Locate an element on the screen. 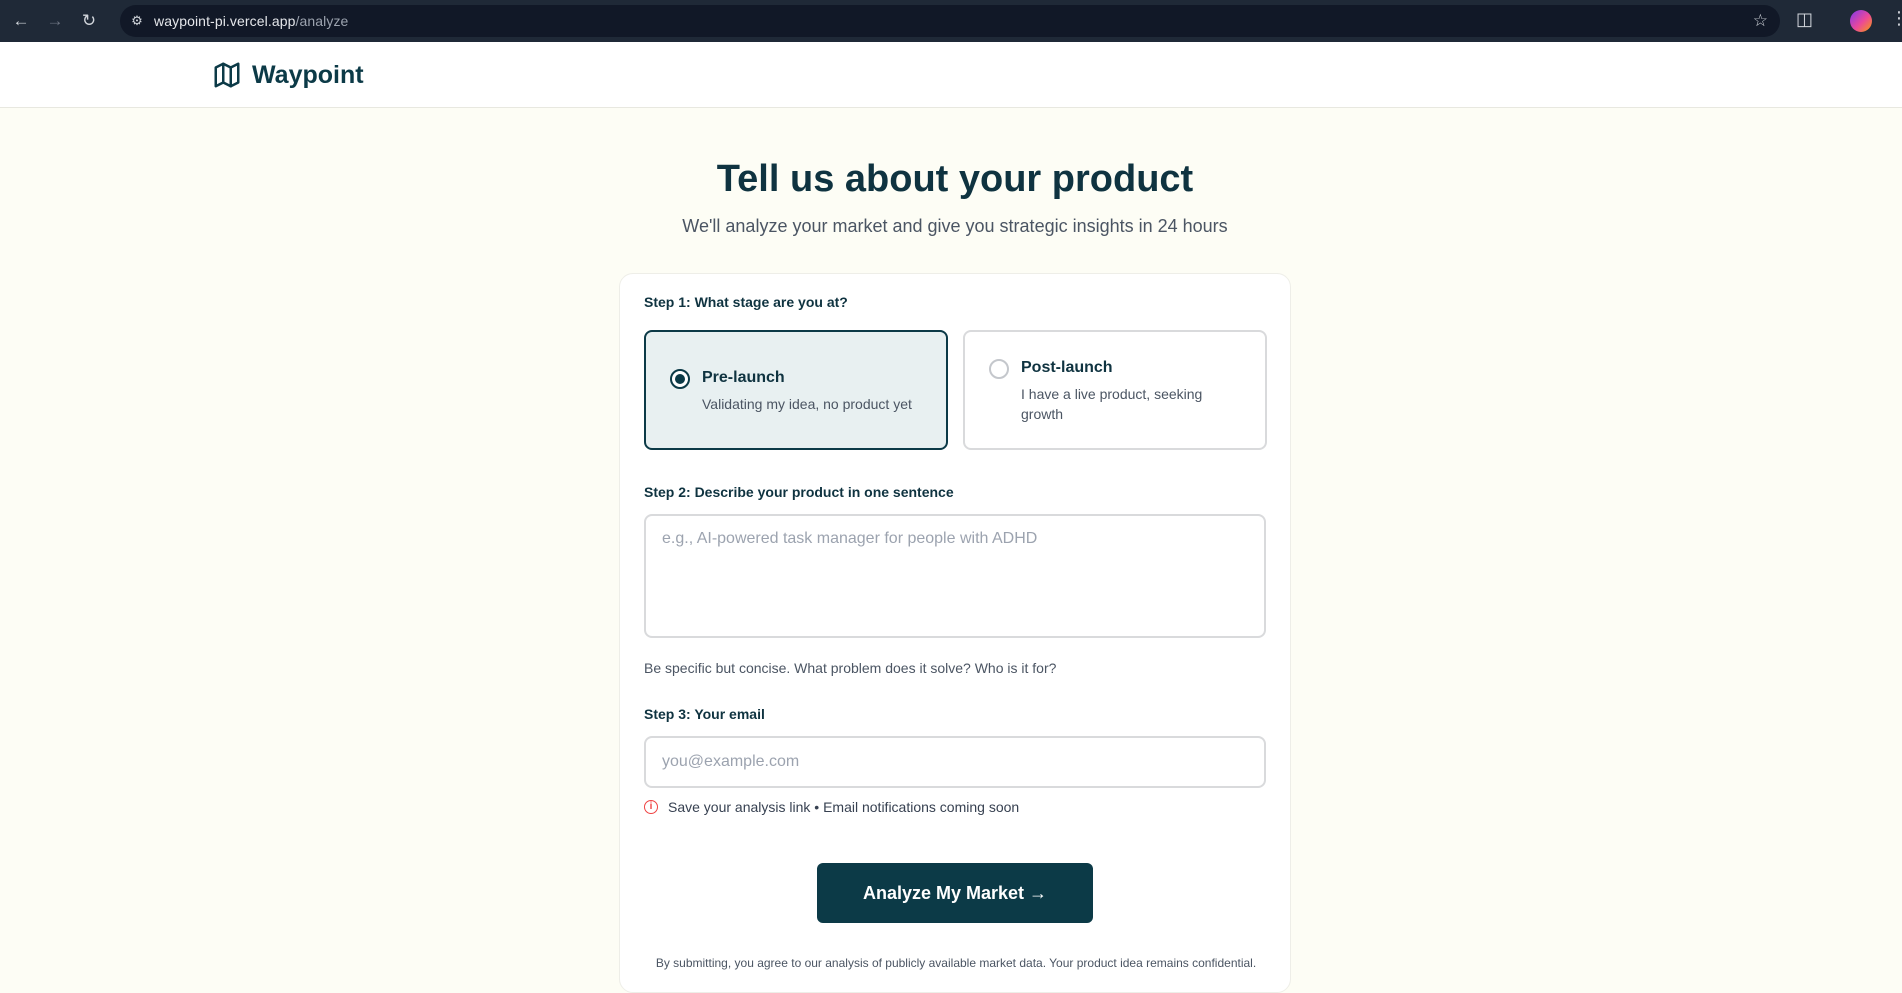 This screenshot has height=993, width=1902. nav-buttons: ← → ↻ is located at coordinates (55, 21).